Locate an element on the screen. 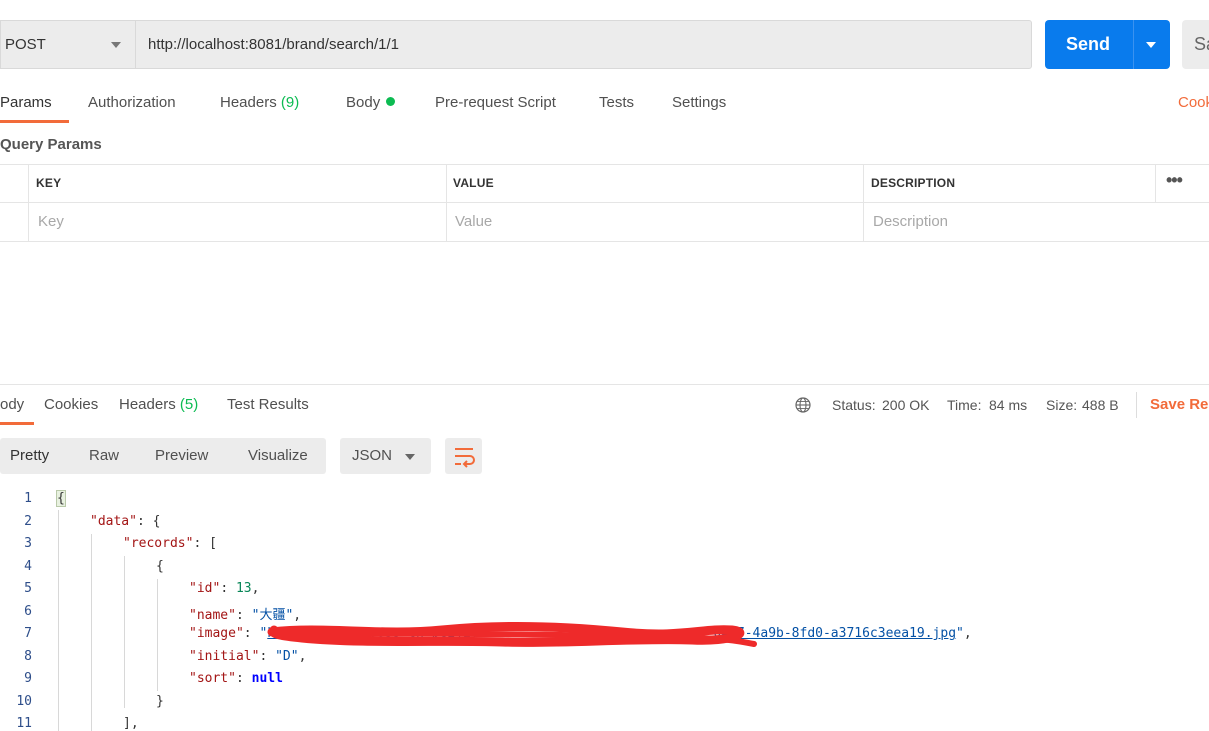 This screenshot has width=1209, height=731. tab-headers: Headers (9) is located at coordinates (259, 102).